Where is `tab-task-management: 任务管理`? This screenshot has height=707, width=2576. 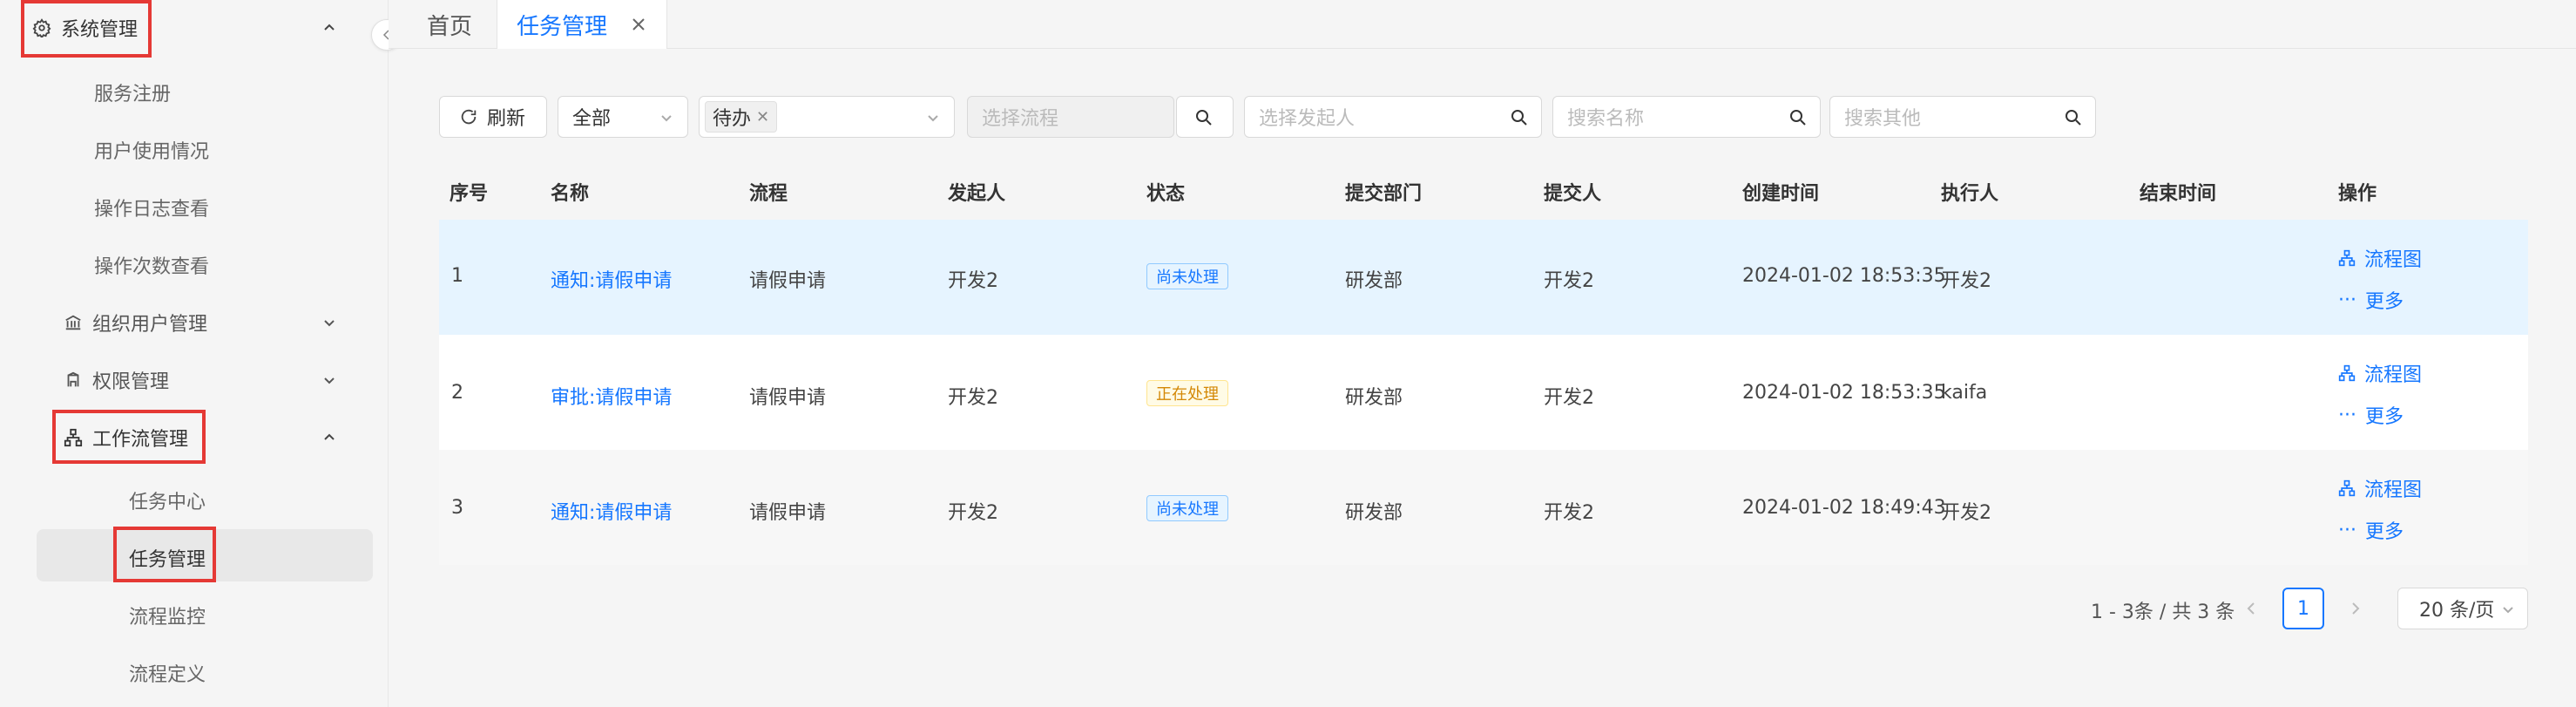
tab-task-management: 任务管理 is located at coordinates (582, 24).